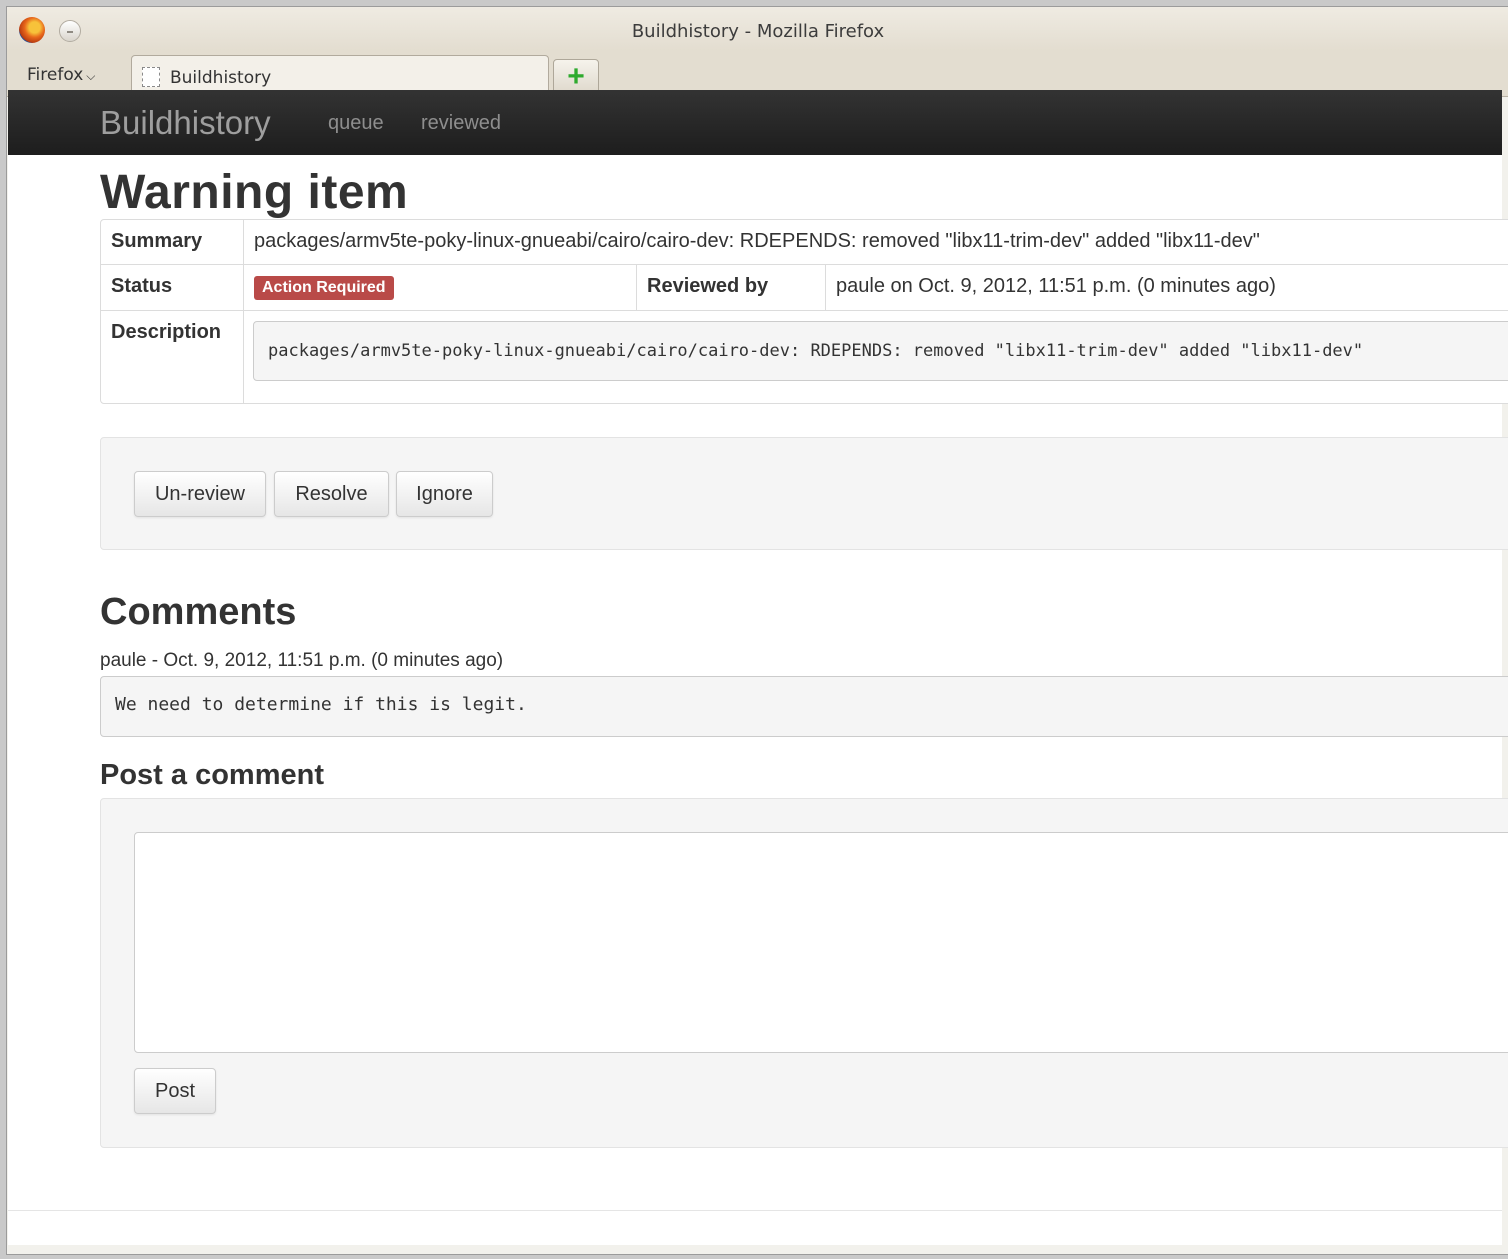 The width and height of the screenshot is (1508, 1259). I want to click on title-bar: Buildhistory - Mozilla Firefox, so click(757, 29).